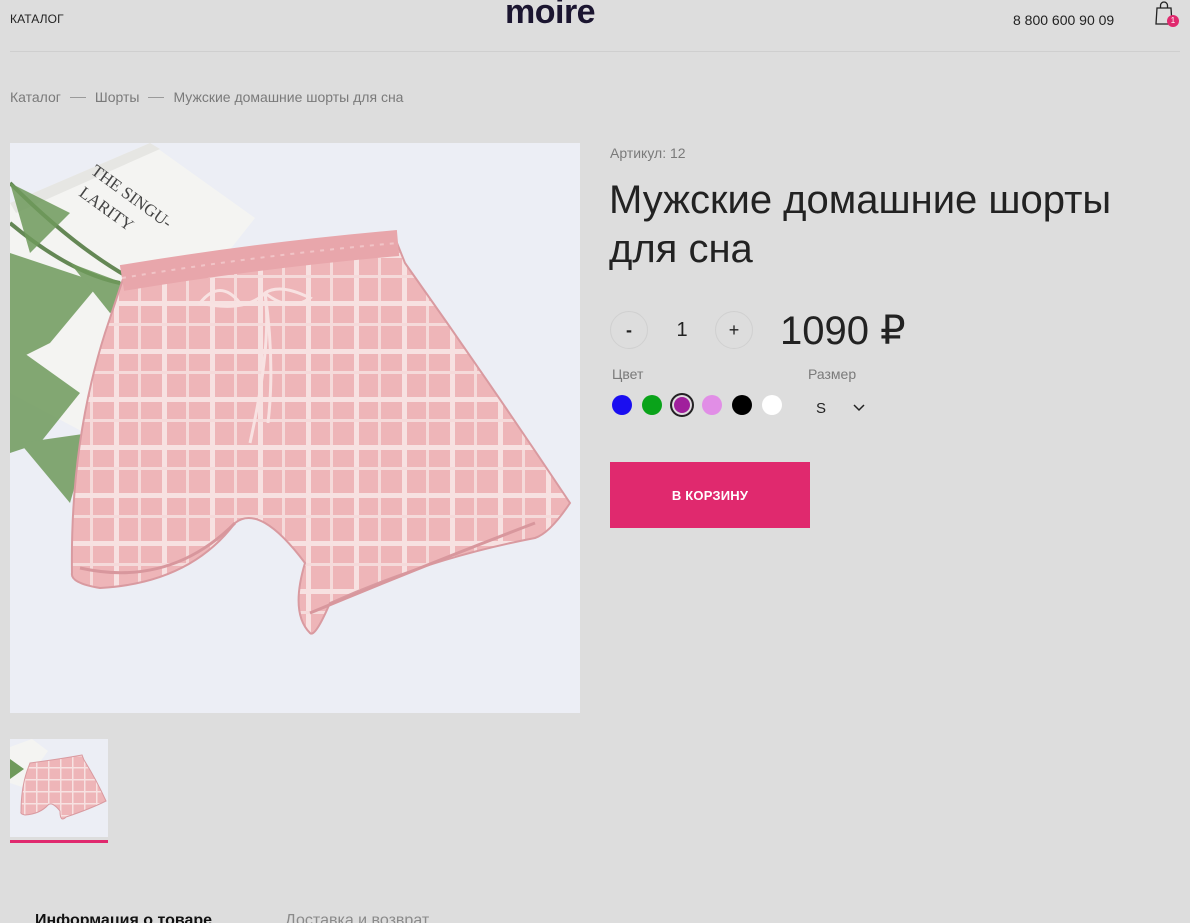 The image size is (1190, 923). What do you see at coordinates (843, 331) in the screenshot?
I see `product-price: 1090 ₽` at bounding box center [843, 331].